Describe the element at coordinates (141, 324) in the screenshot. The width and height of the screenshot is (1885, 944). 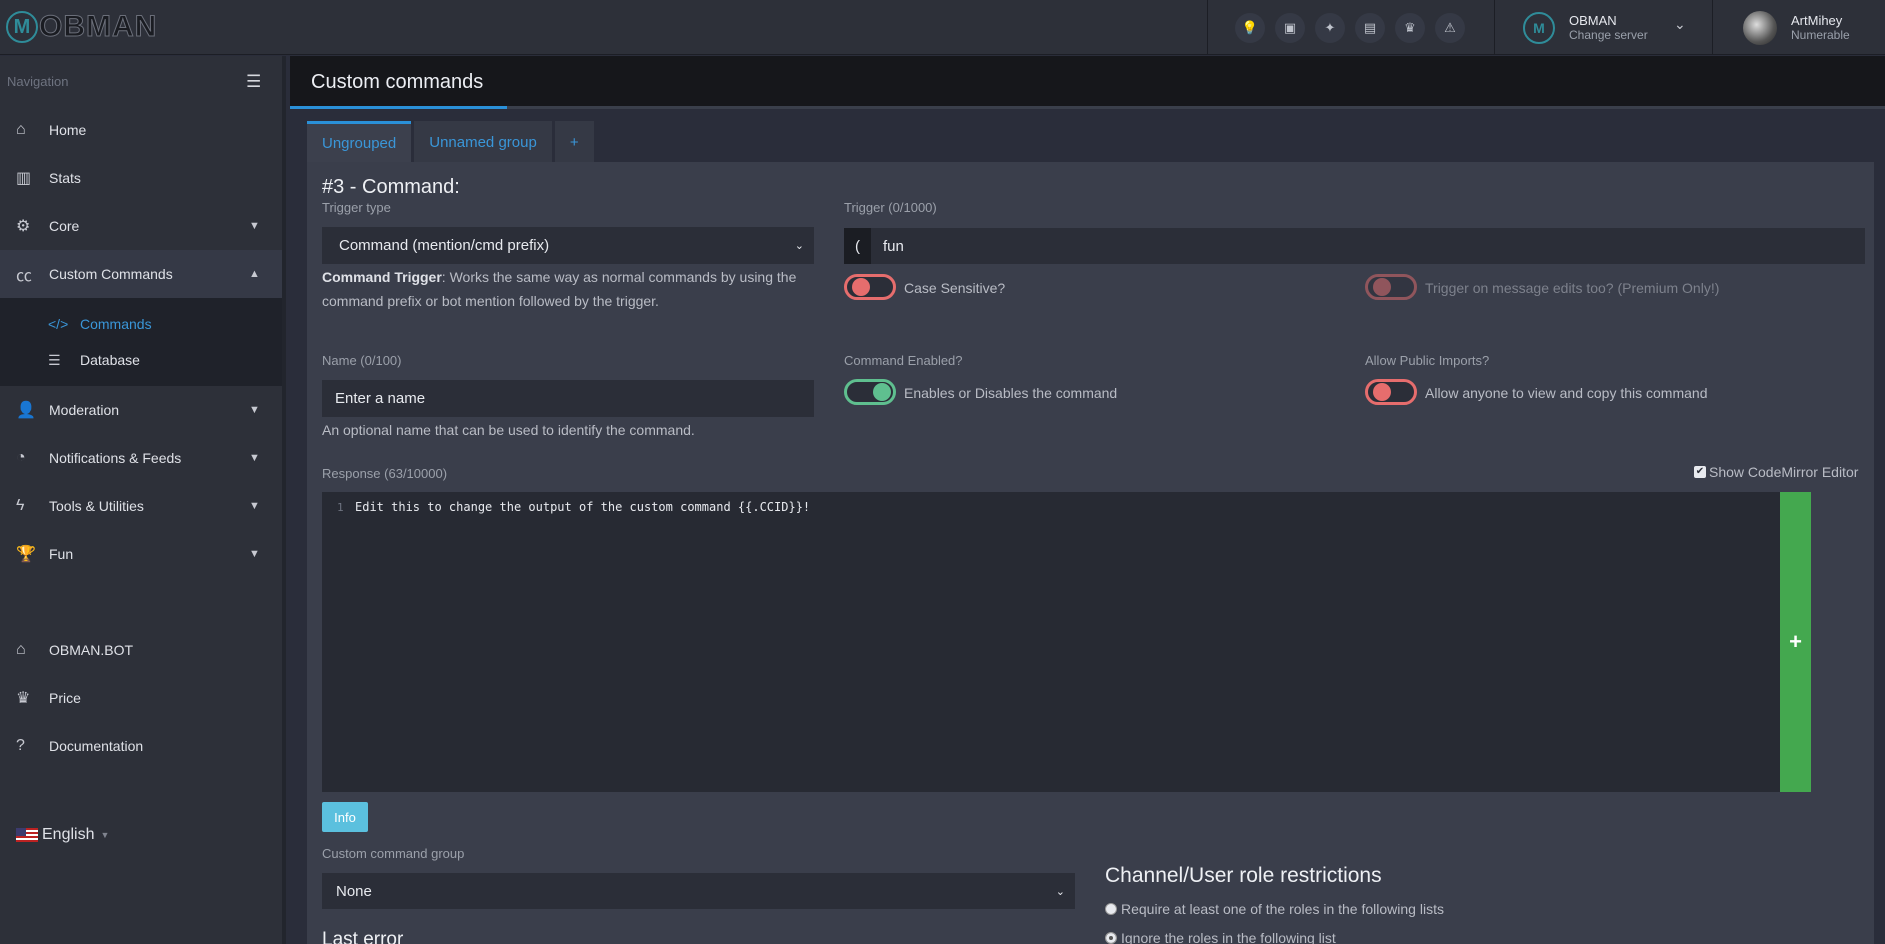
I see `sidebar-item-commands: </> Commands` at that location.